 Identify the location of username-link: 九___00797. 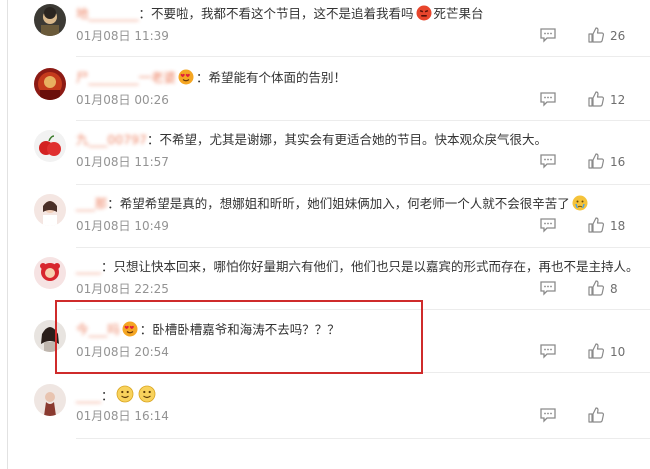
(111, 140).